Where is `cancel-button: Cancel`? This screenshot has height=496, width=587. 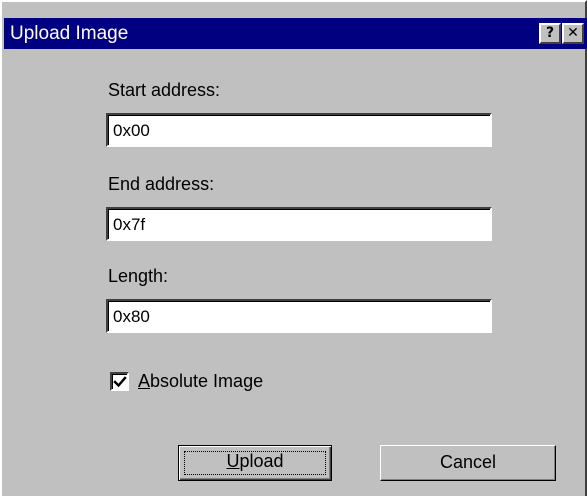 cancel-button: Cancel is located at coordinates (468, 463).